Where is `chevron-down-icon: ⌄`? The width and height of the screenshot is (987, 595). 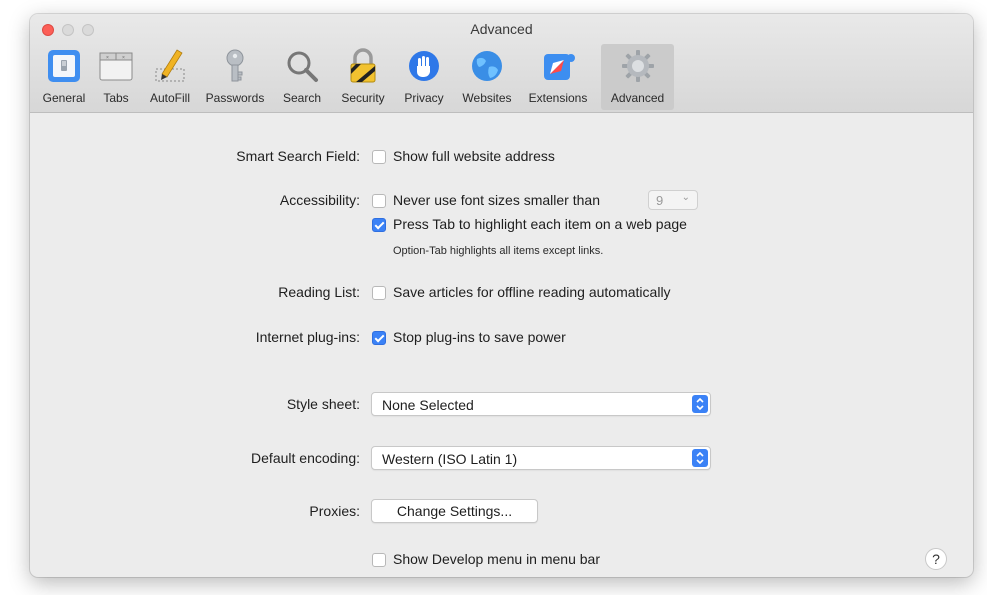 chevron-down-icon: ⌄ is located at coordinates (685, 197).